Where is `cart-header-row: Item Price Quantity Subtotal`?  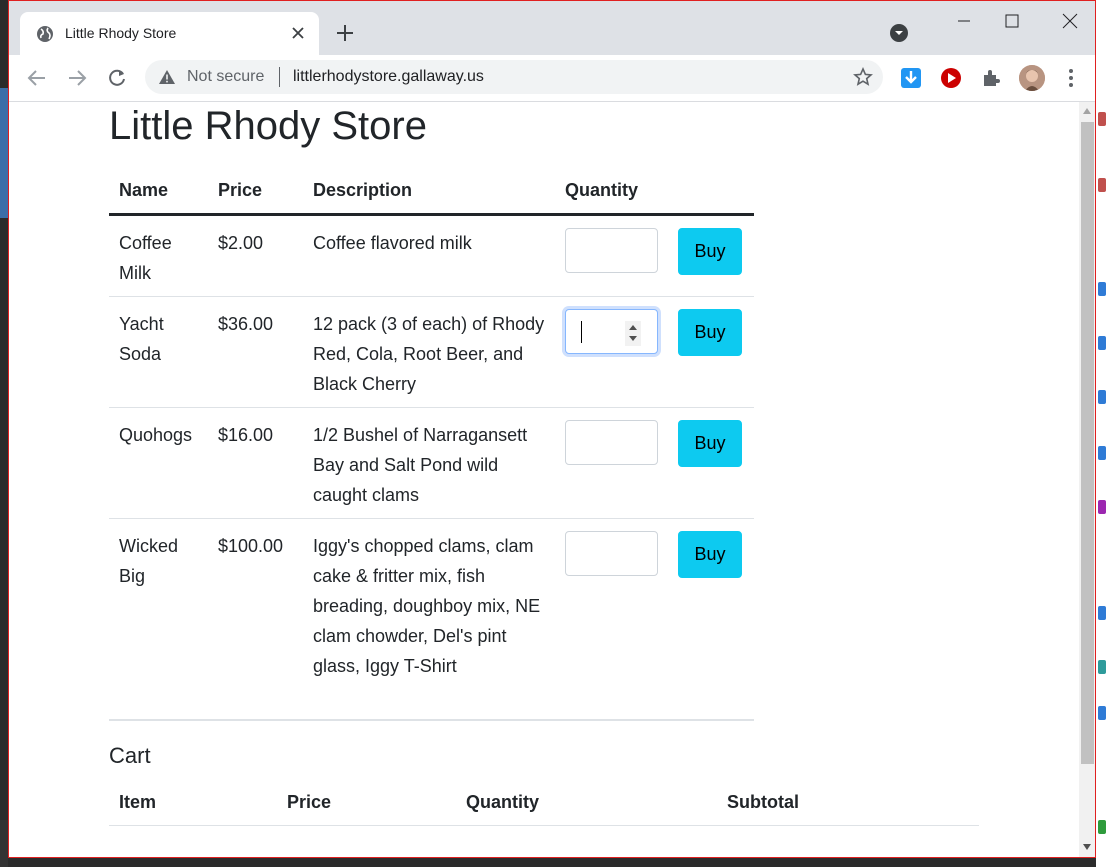 cart-header-row: Item Price Quantity Subtotal is located at coordinates (544, 807).